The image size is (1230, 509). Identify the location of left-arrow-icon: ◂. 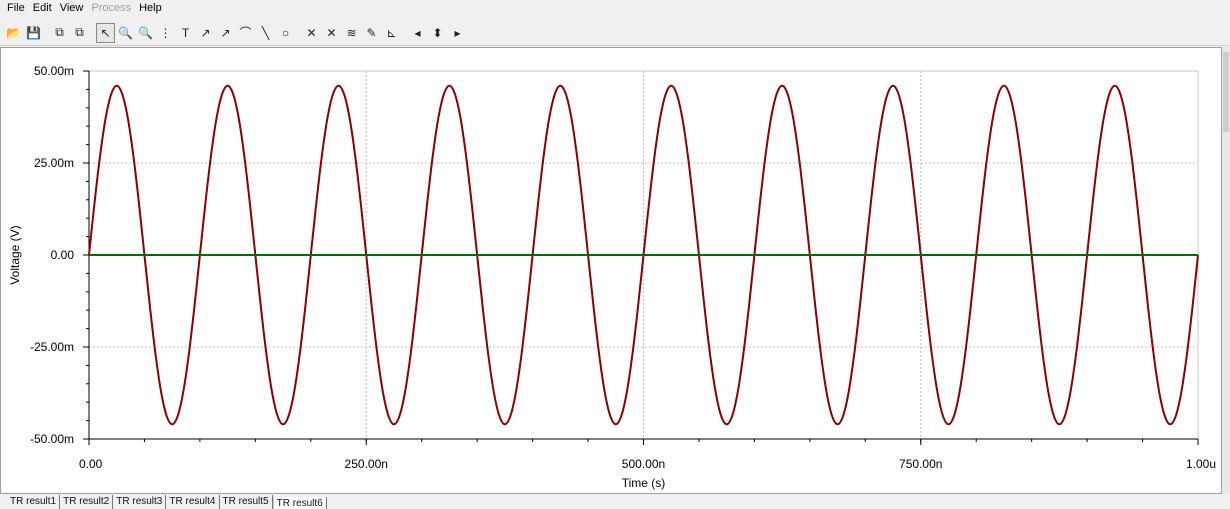
(417, 32).